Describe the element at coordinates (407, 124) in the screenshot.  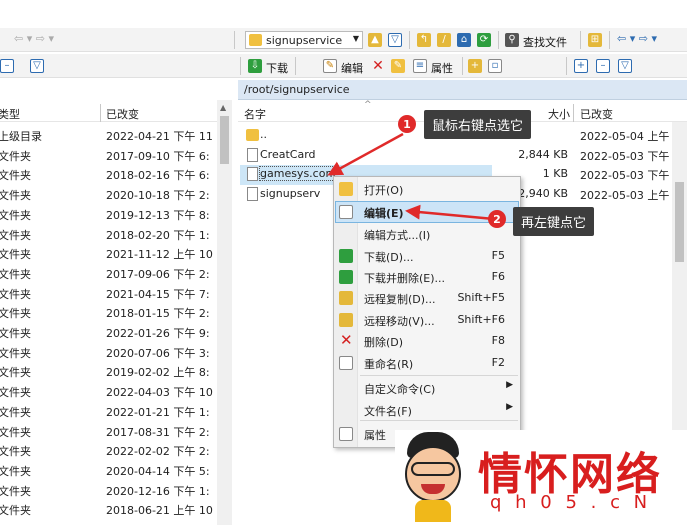
I see `step1-badge: 1` at that location.